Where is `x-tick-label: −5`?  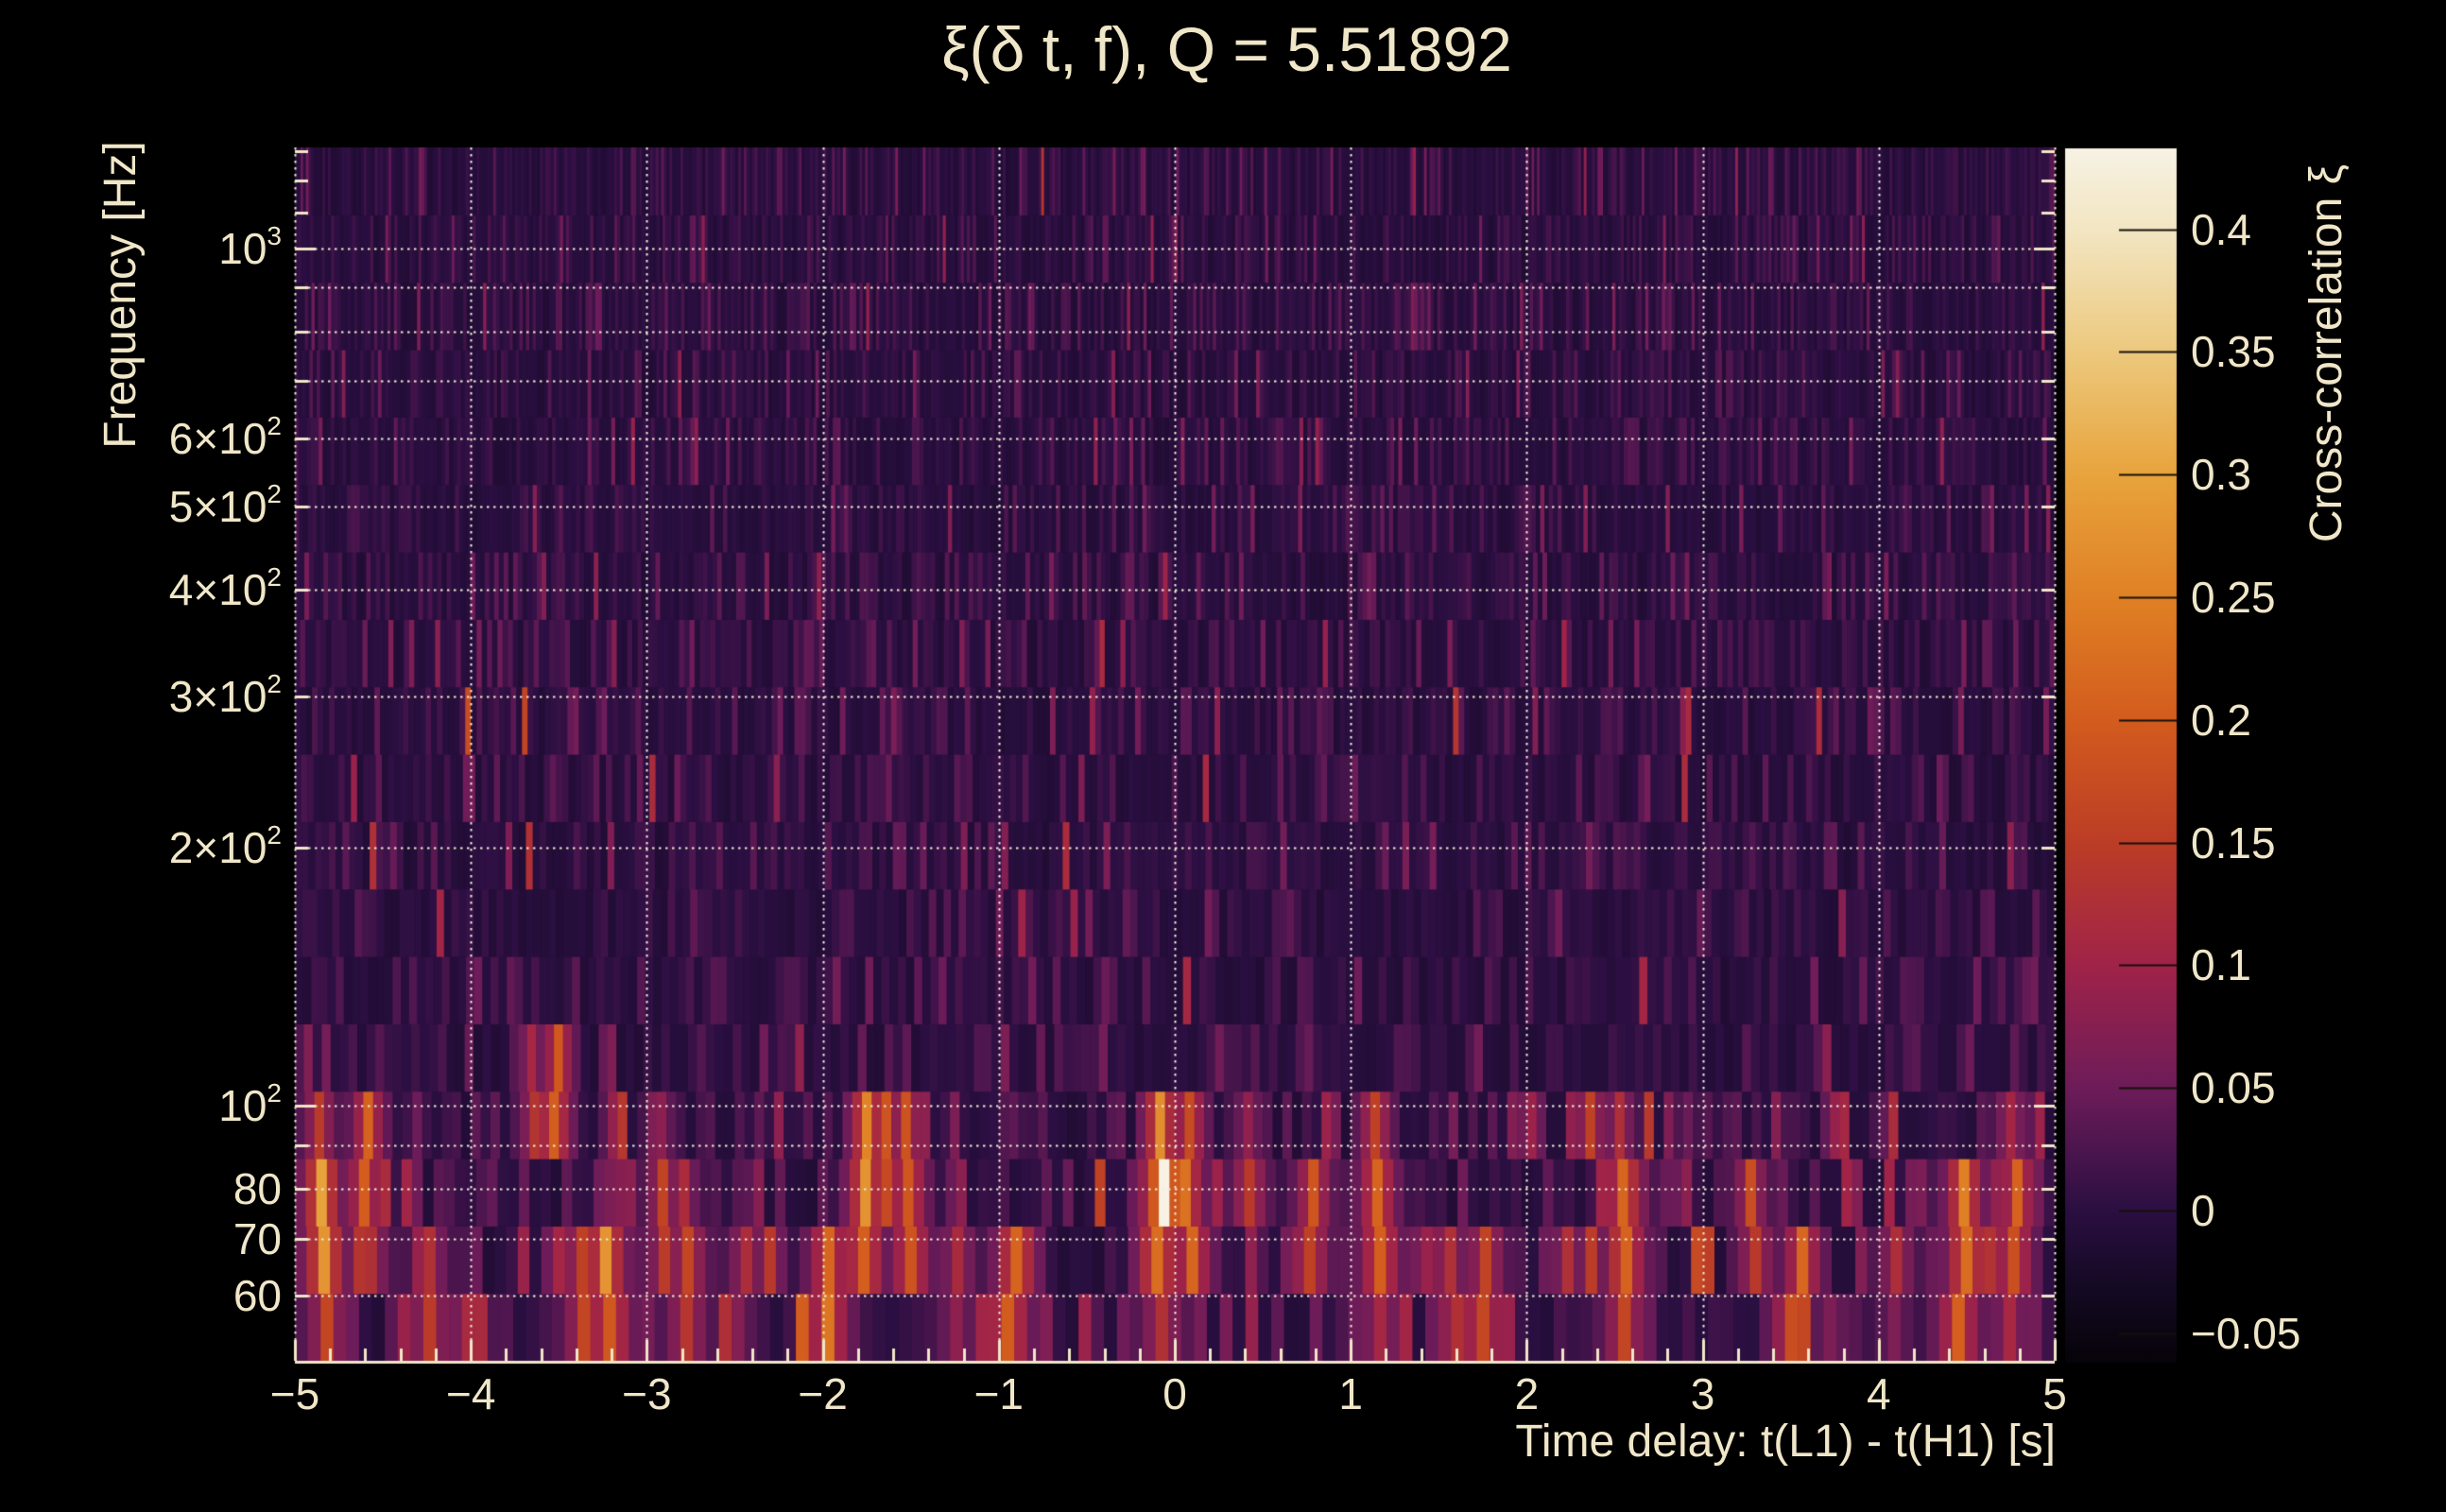
x-tick-label: −5 is located at coordinates (294, 1393).